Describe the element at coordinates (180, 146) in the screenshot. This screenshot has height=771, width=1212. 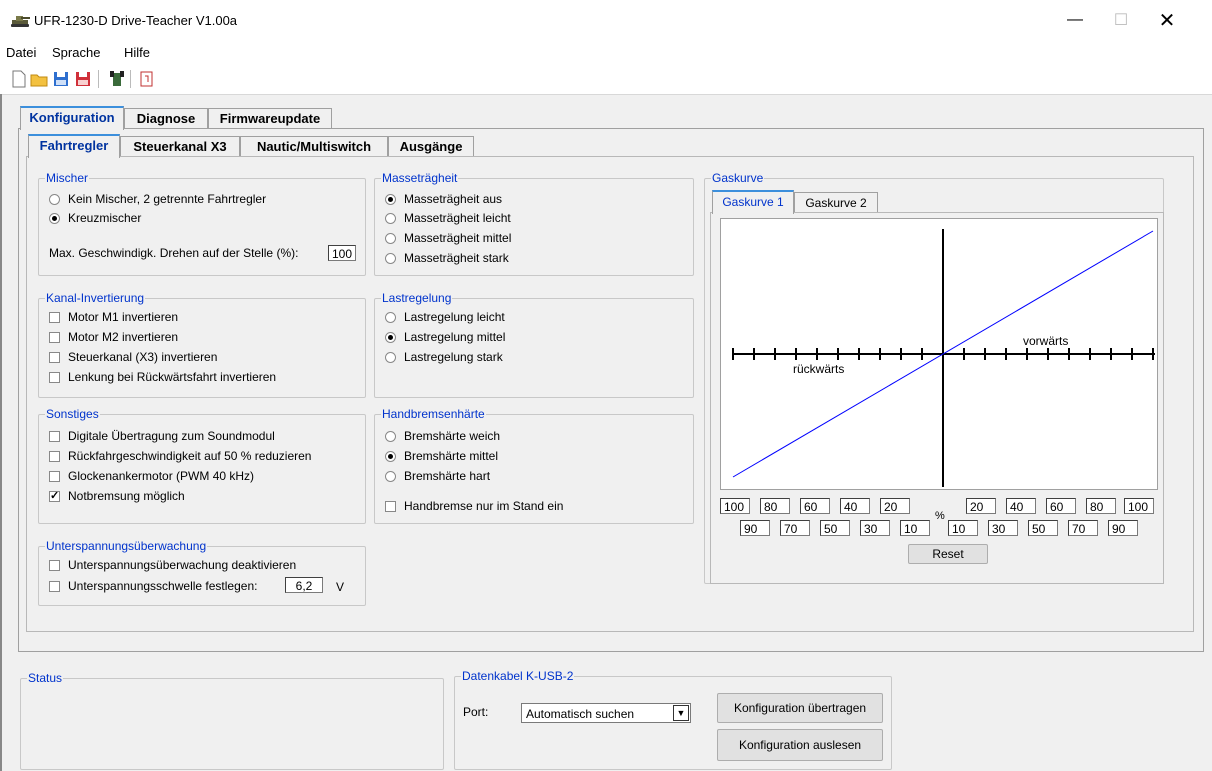
I see `tab-steuerkanal-x3: Steuerkanal X3` at that location.